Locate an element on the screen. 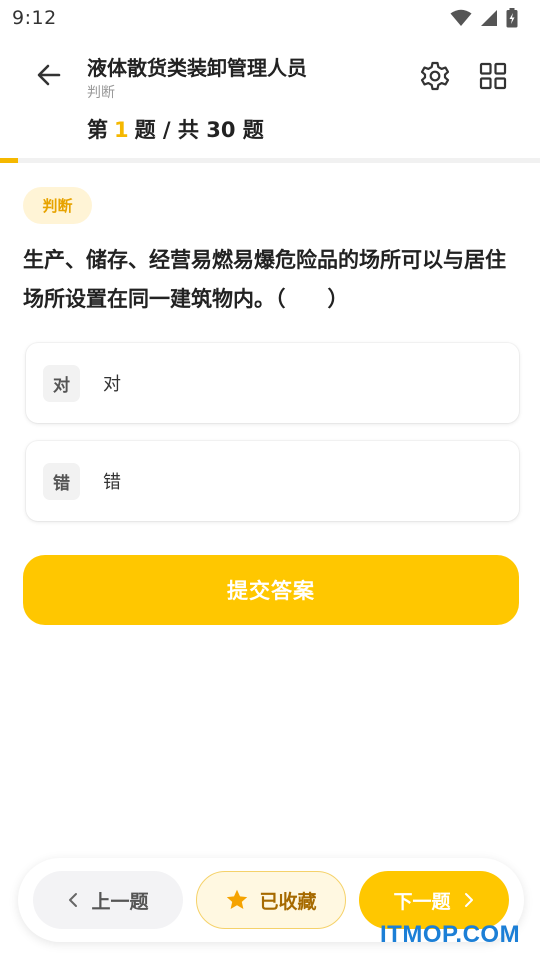  favorite-button: 已收藏 is located at coordinates (271, 900).